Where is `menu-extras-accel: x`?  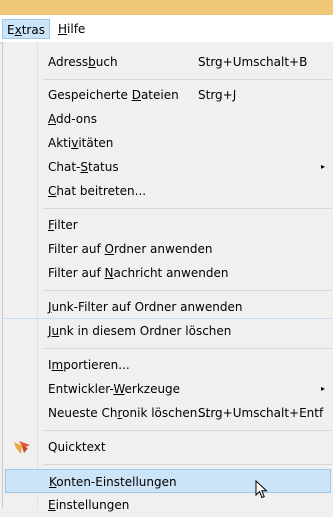 menu-extras-accel: x is located at coordinates (18, 30).